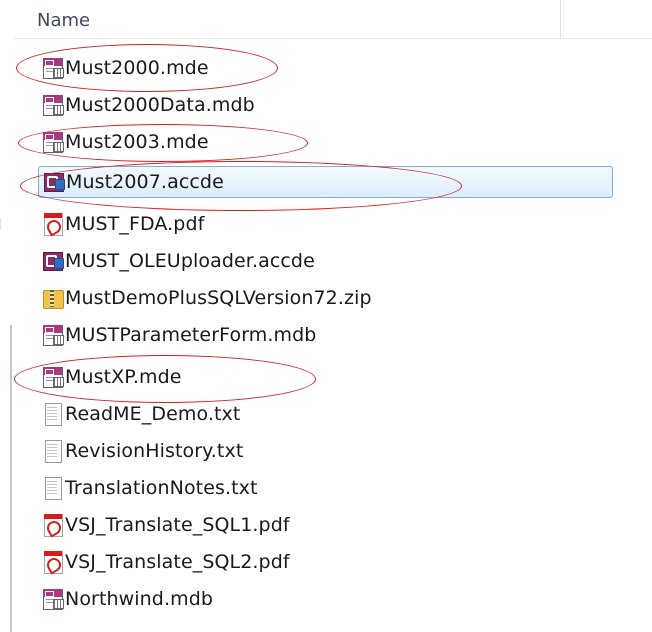  What do you see at coordinates (52, 298) in the screenshot?
I see `zip-icon` at bounding box center [52, 298].